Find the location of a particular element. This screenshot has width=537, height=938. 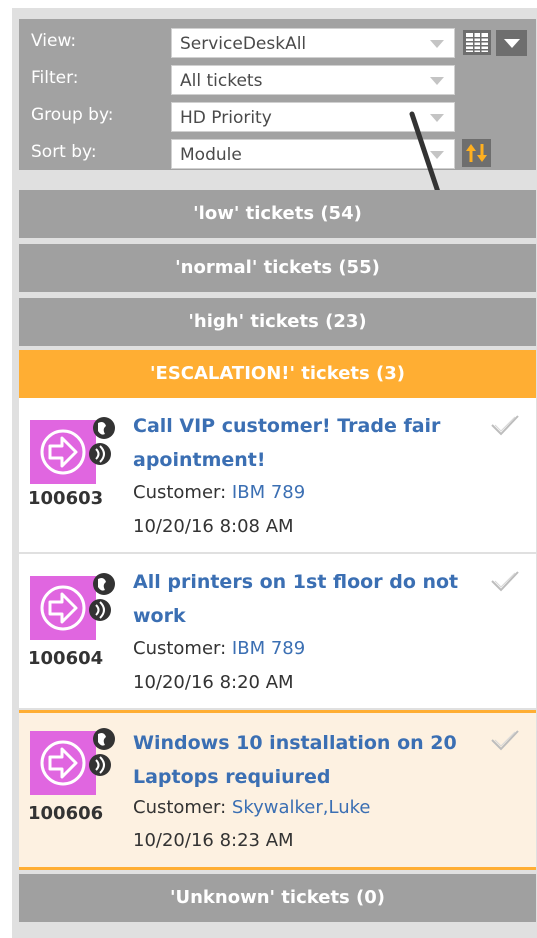

group-header-escalation: 'ESCALATION!' tickets (3) is located at coordinates (277, 374).